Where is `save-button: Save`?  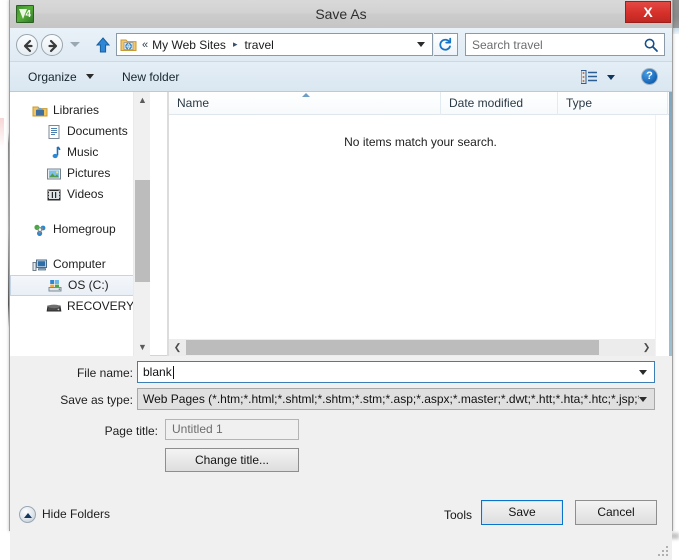 save-button: Save is located at coordinates (522, 512).